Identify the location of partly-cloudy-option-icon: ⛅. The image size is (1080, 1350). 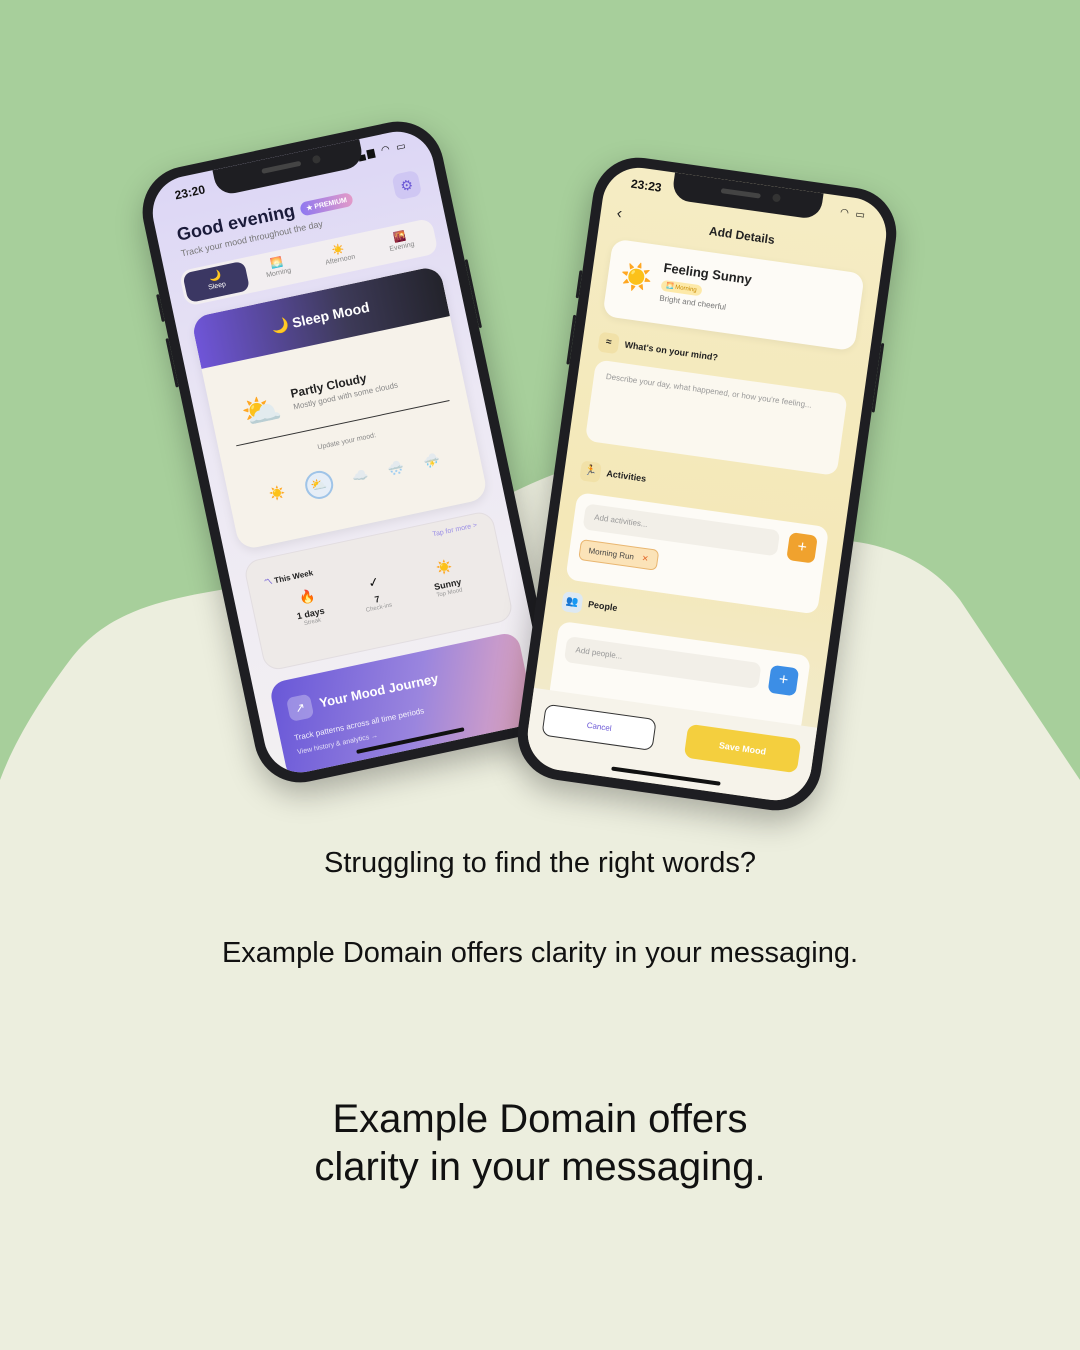
(319, 485).